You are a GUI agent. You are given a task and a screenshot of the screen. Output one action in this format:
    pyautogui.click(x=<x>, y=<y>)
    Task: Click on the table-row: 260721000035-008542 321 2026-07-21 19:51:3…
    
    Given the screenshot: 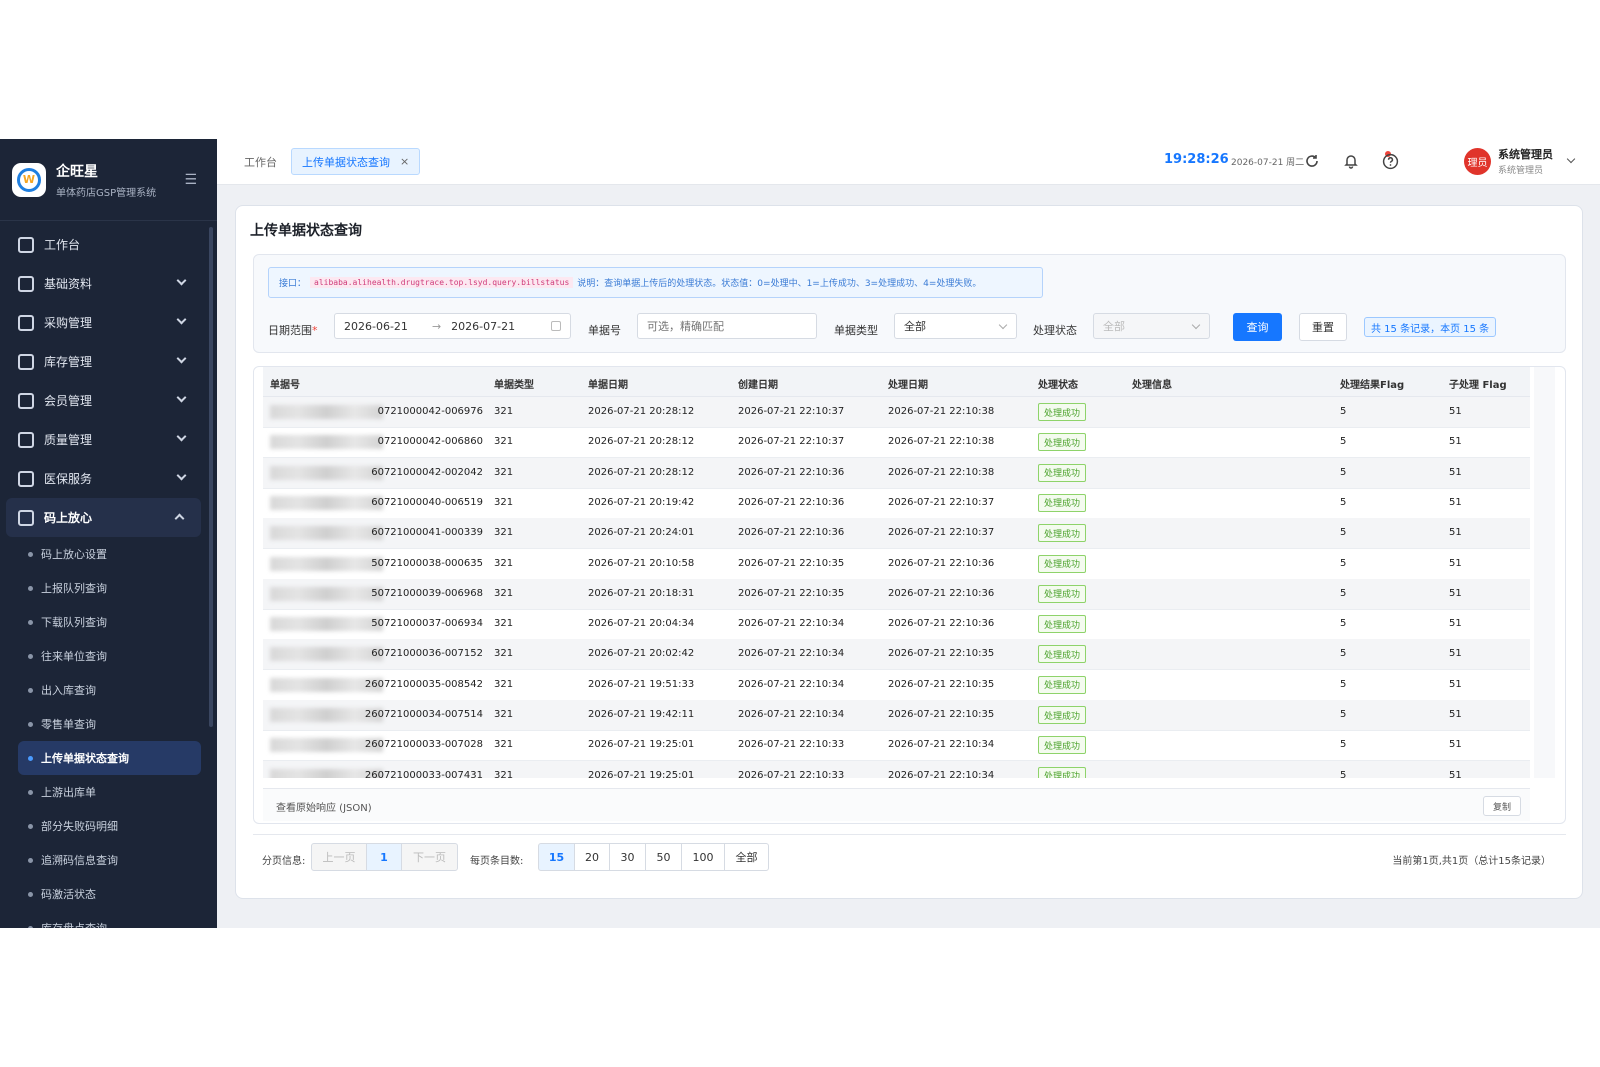 What is the action you would take?
    pyautogui.click(x=896, y=685)
    